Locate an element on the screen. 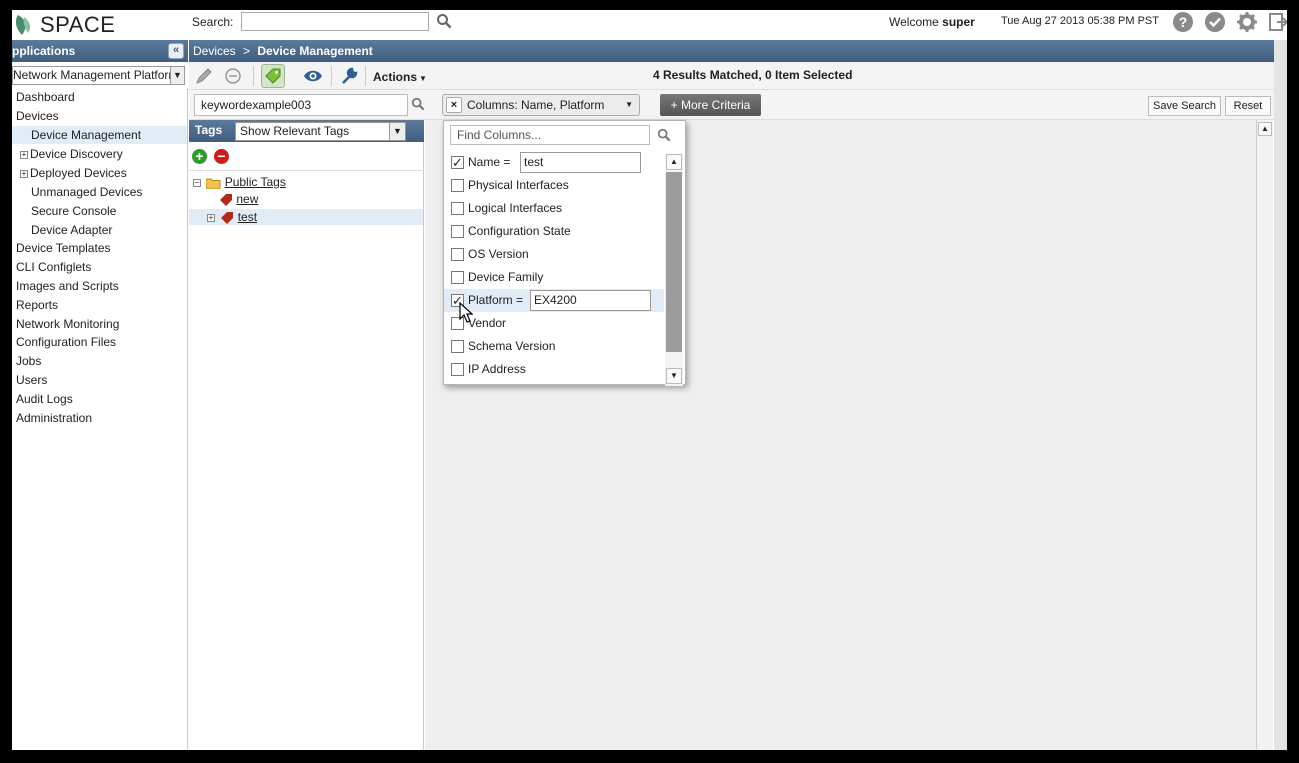 This screenshot has height=763, width=1299. column-option-platform: ✓ Platform = EX4200 is located at coordinates (554, 300).